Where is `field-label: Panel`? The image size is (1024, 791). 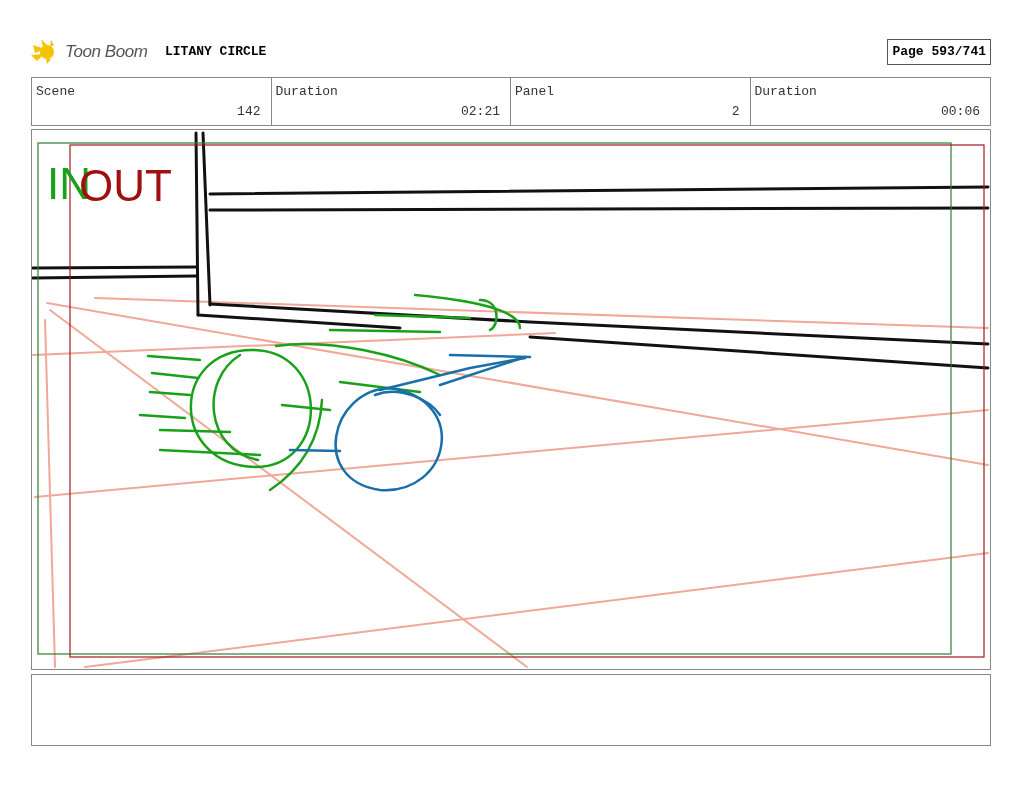 field-label: Panel is located at coordinates (534, 92).